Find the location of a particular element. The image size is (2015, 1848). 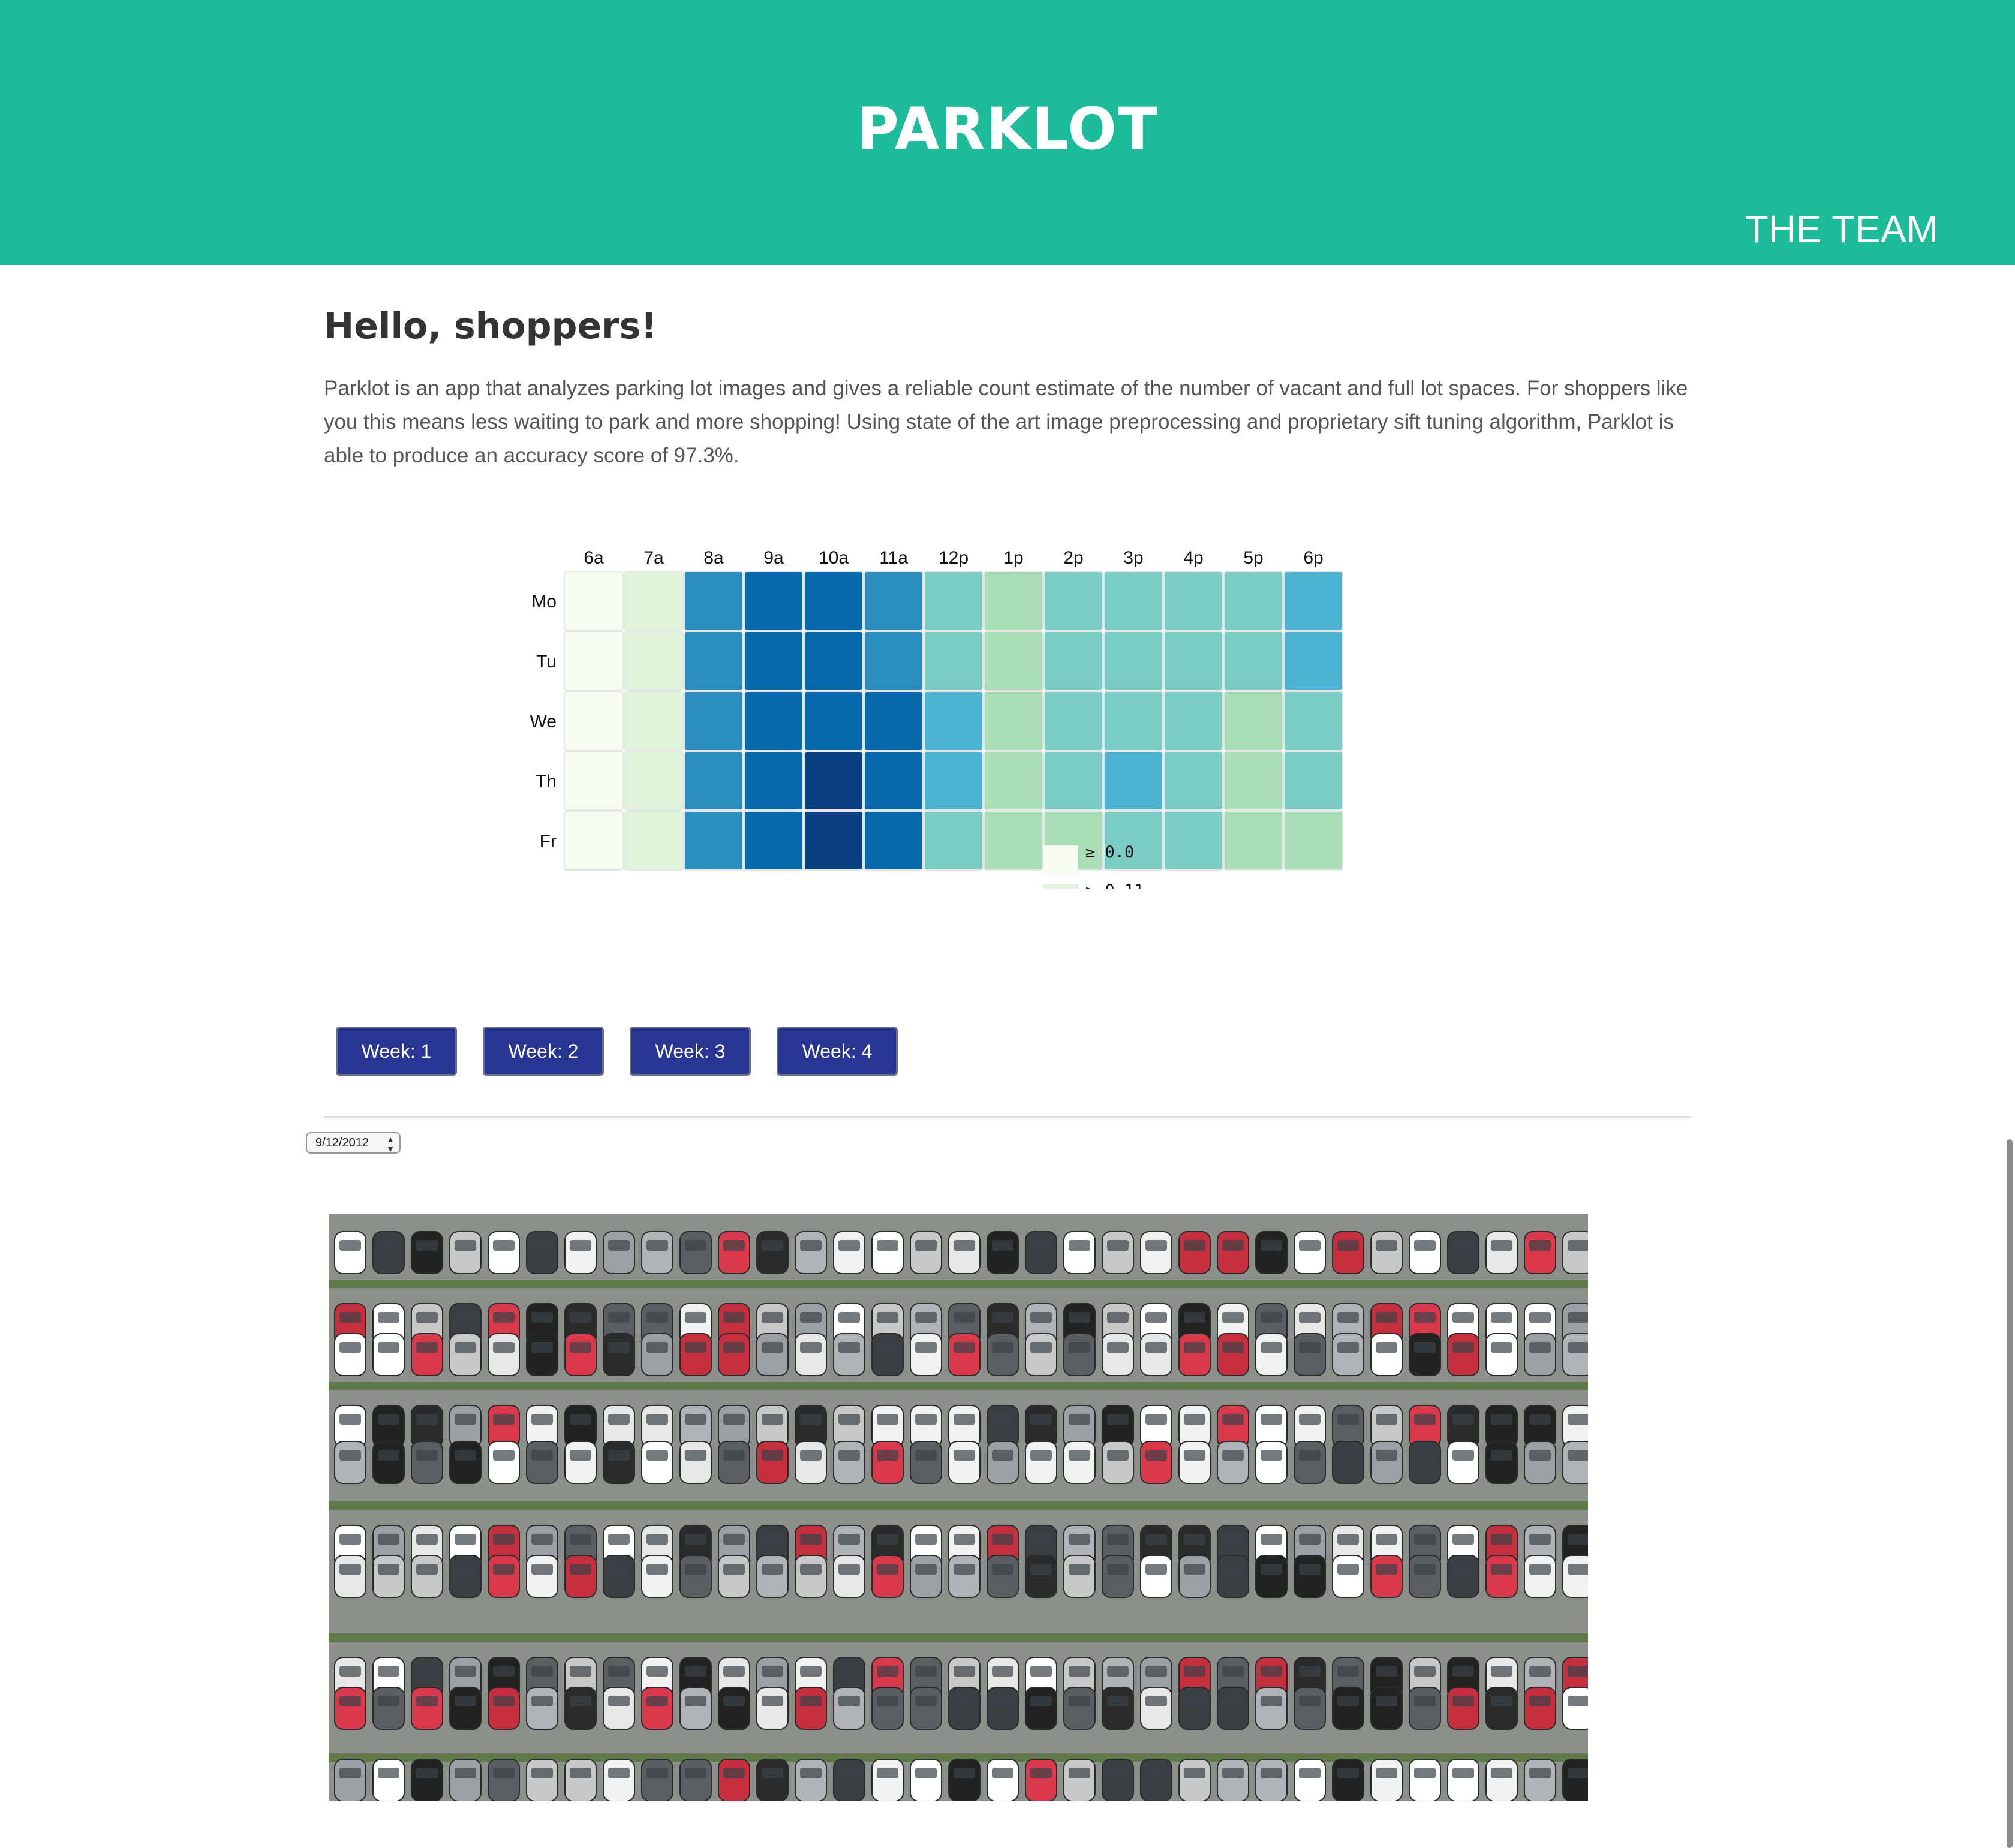

heatmap-x-label: 4p is located at coordinates (1193, 558).